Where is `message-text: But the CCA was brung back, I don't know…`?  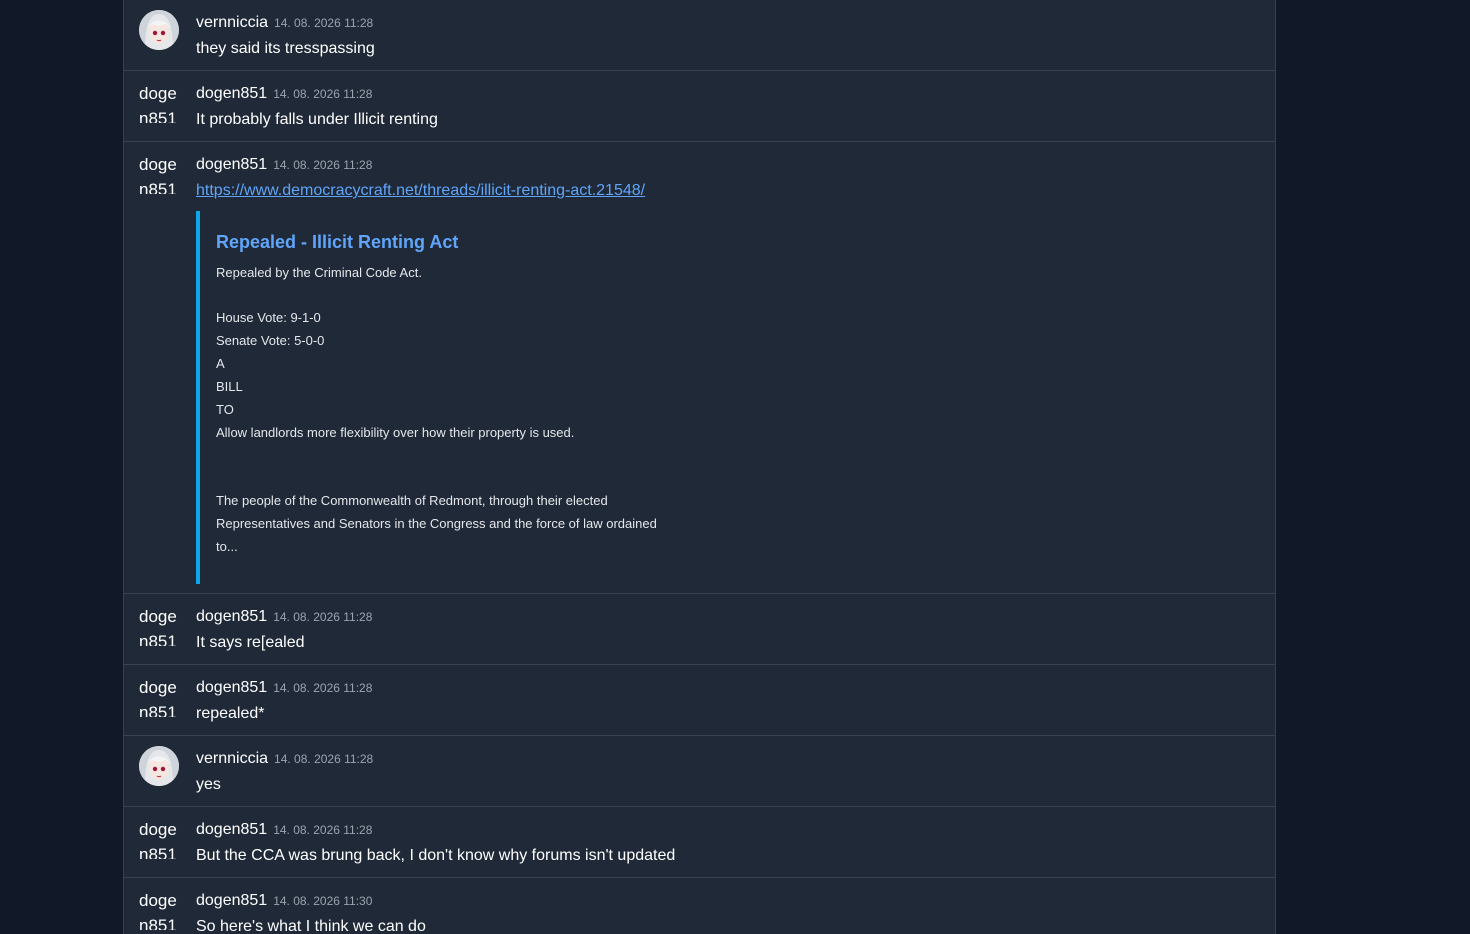
message-text: But the CCA was brung back, I don't know… is located at coordinates (436, 855).